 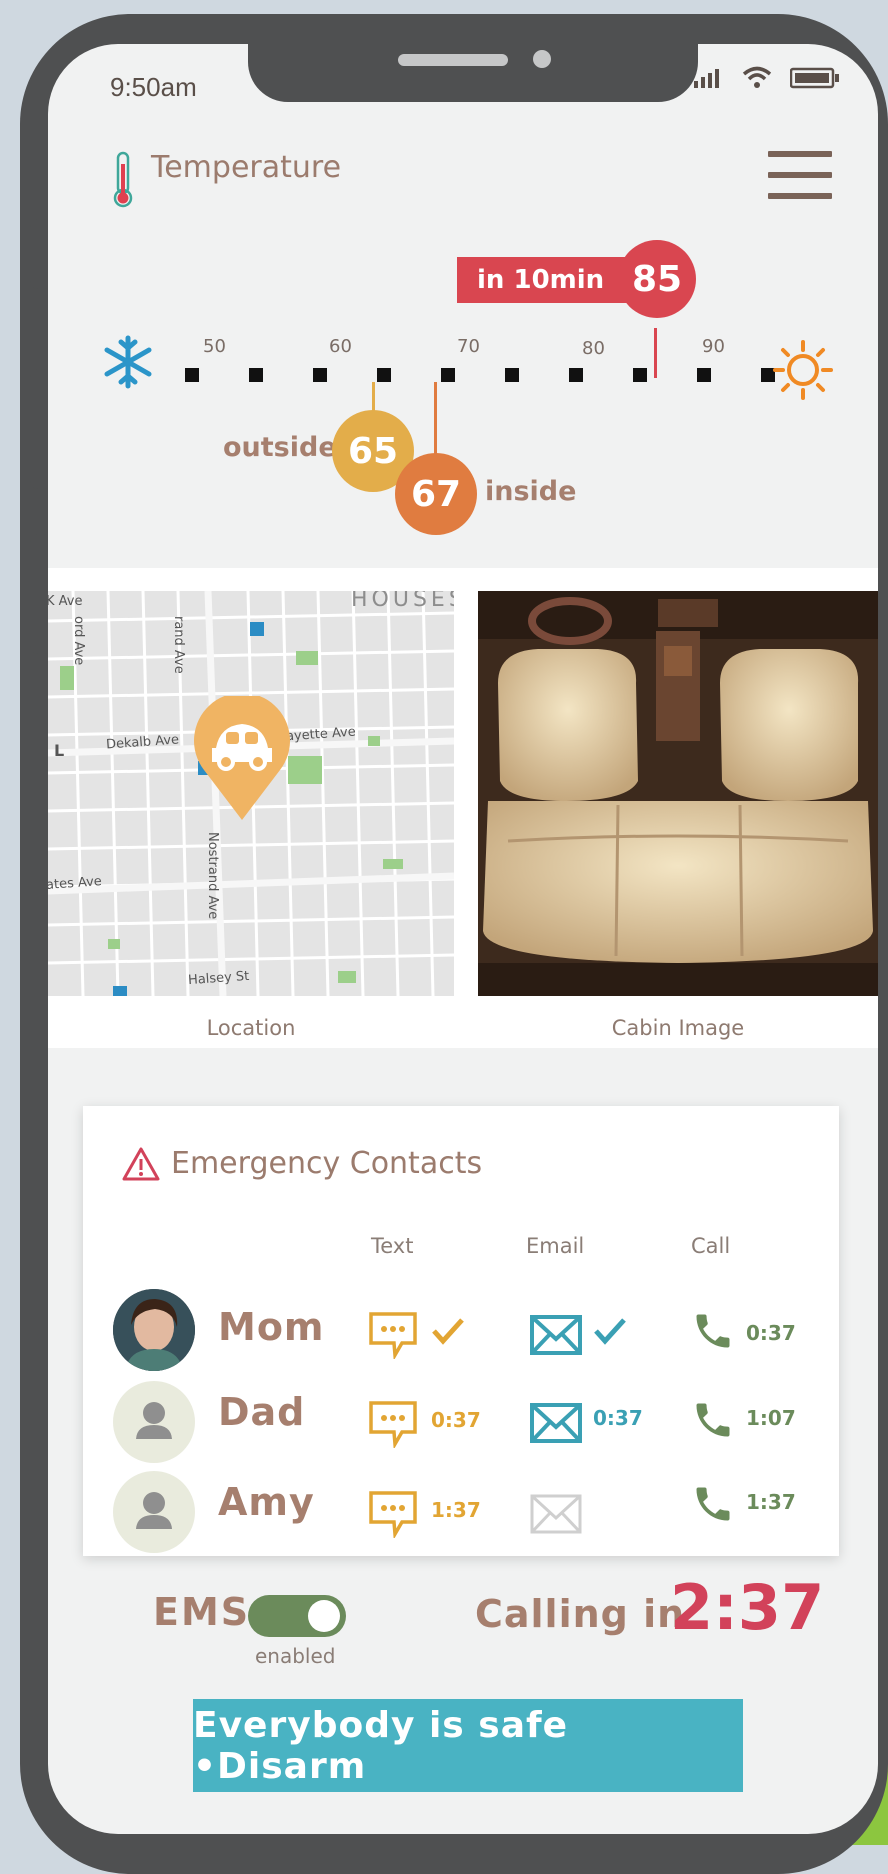 What do you see at coordinates (295, 1656) in the screenshot?
I see `ems-toggle-state: enabled` at bounding box center [295, 1656].